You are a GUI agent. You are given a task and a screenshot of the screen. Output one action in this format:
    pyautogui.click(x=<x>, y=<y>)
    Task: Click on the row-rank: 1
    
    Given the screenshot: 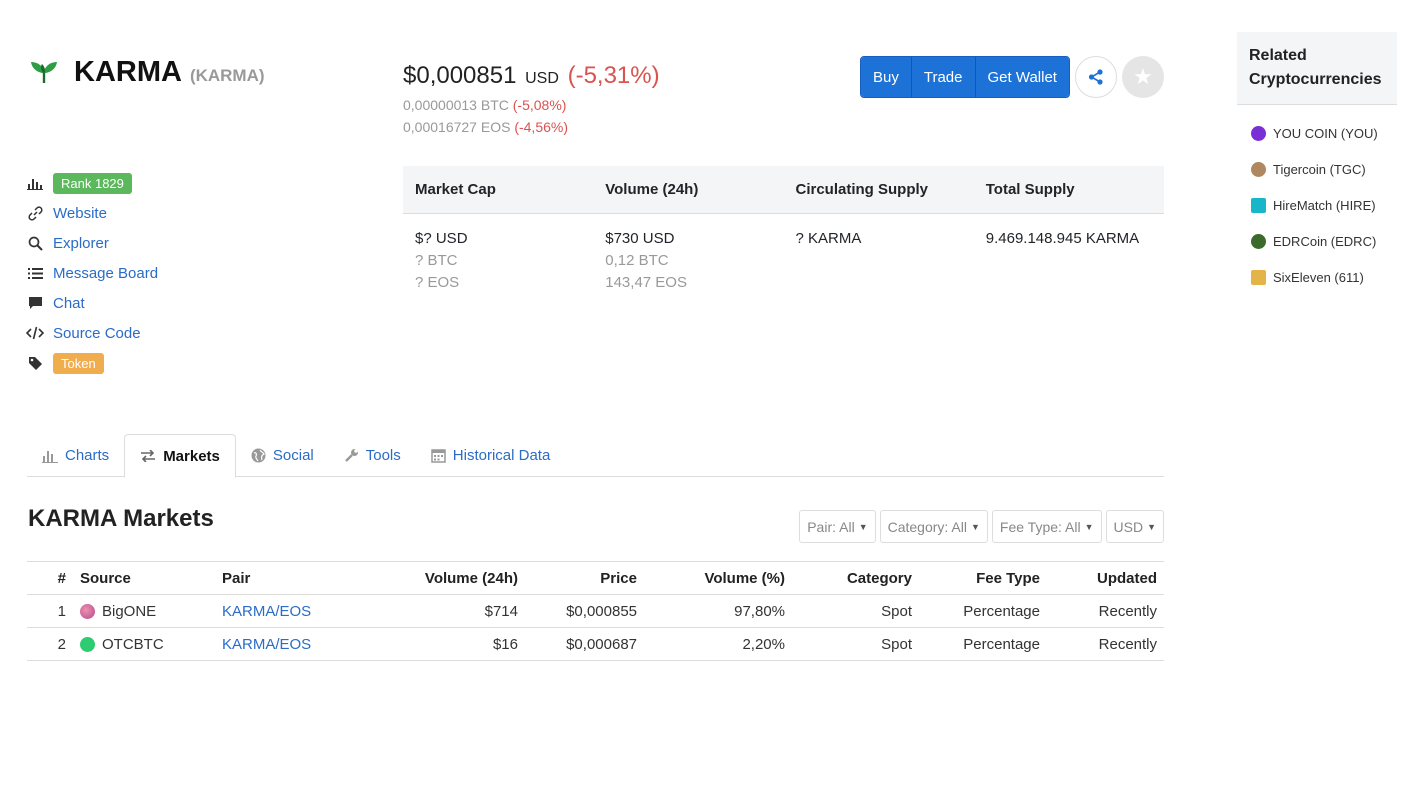 What is the action you would take?
    pyautogui.click(x=50, y=611)
    